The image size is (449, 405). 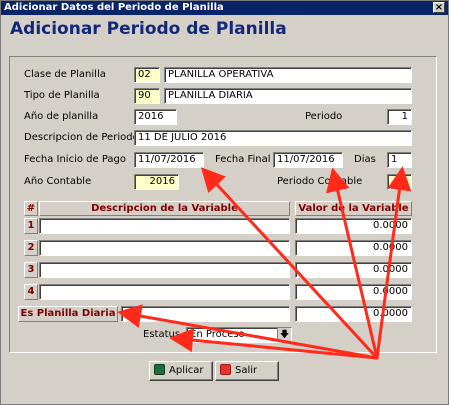 I want to click on arrow-to-planilla-diaria, so click(x=248, y=332).